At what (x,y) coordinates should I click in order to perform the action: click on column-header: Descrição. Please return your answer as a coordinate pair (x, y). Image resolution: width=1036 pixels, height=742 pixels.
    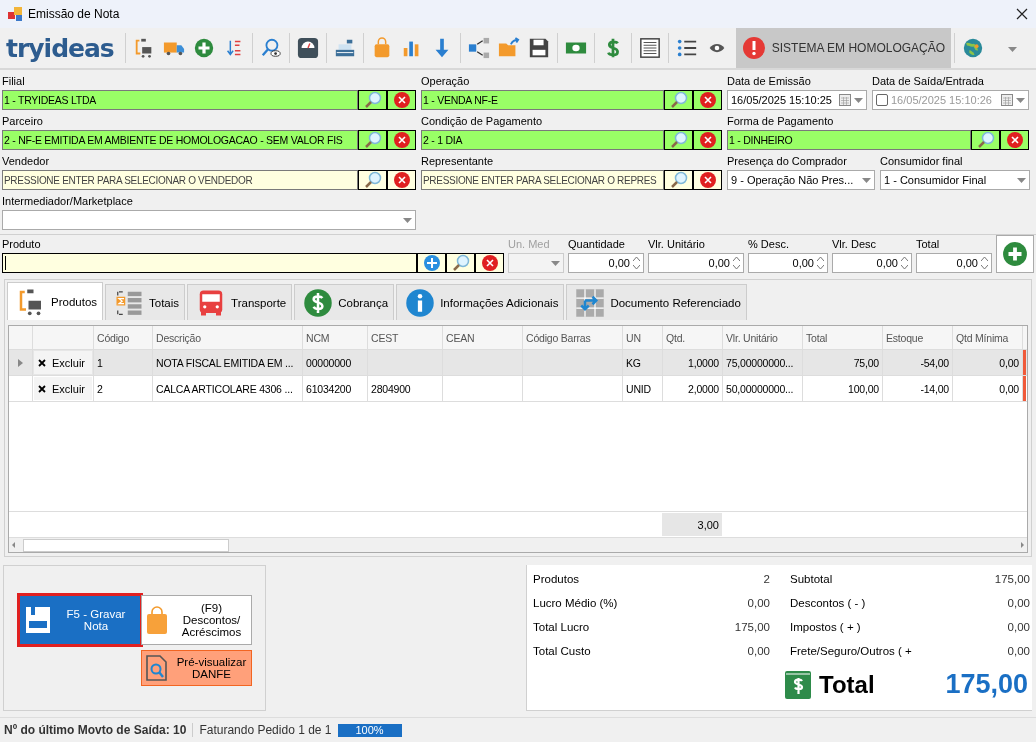
    Looking at the image, I should click on (228, 337).